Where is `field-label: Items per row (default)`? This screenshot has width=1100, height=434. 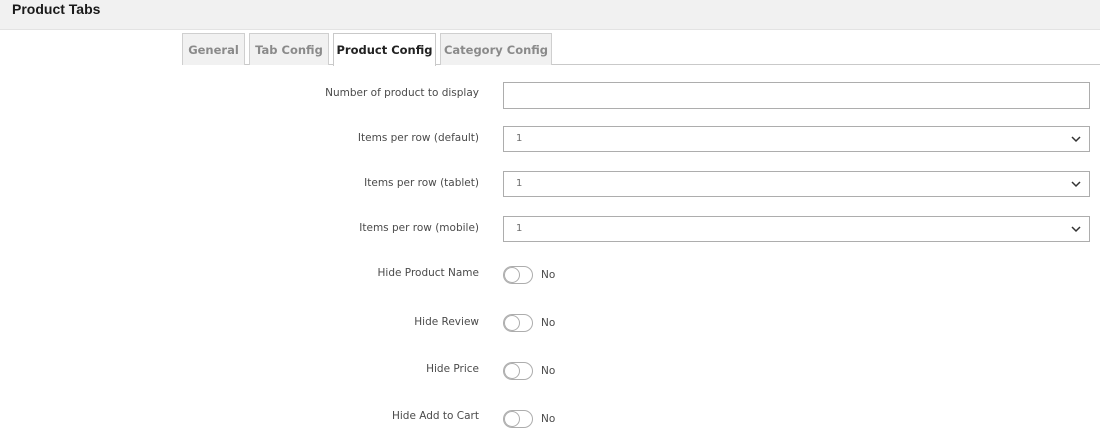 field-label: Items per row (default) is located at coordinates (418, 138).